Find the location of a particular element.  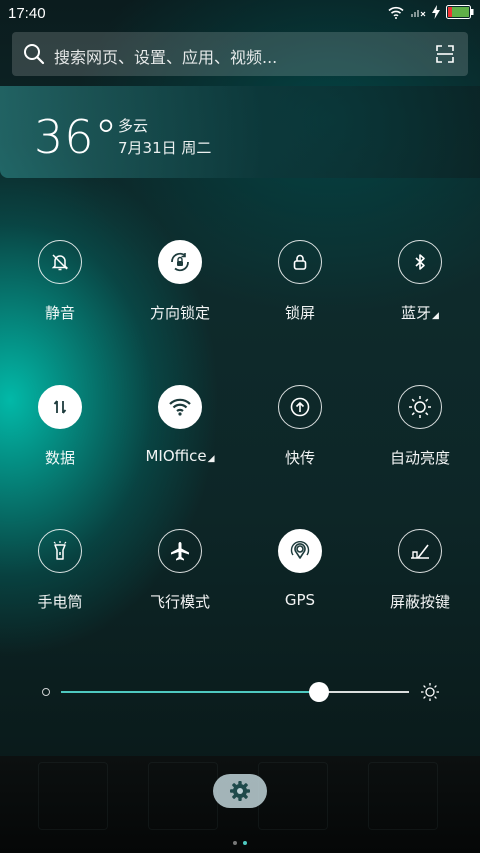

toggle-gps: GPS is located at coordinates (300, 584).